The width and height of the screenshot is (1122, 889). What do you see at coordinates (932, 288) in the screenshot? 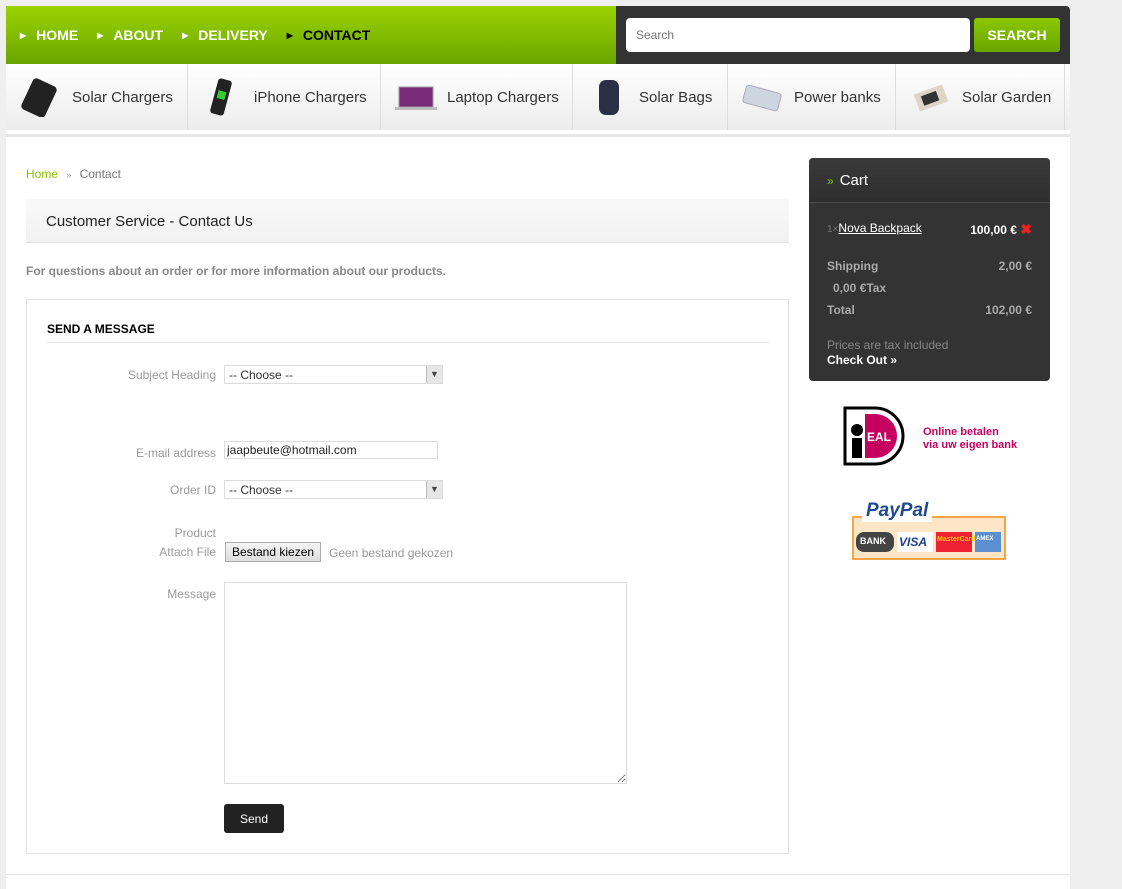
I see `tax-row: 0,00 €Tax` at bounding box center [932, 288].